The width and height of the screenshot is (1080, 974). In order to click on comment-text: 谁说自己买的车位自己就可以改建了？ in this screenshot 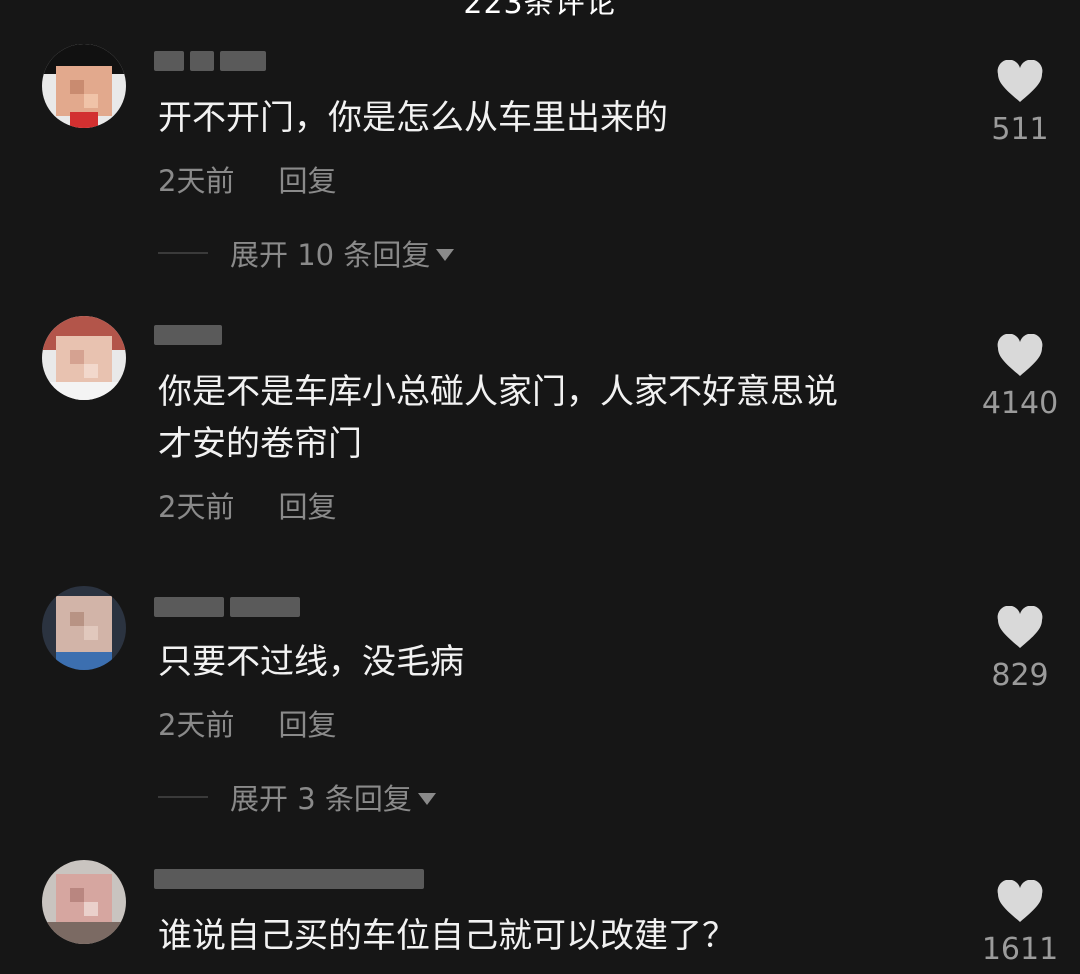, I will do `click(447, 936)`.